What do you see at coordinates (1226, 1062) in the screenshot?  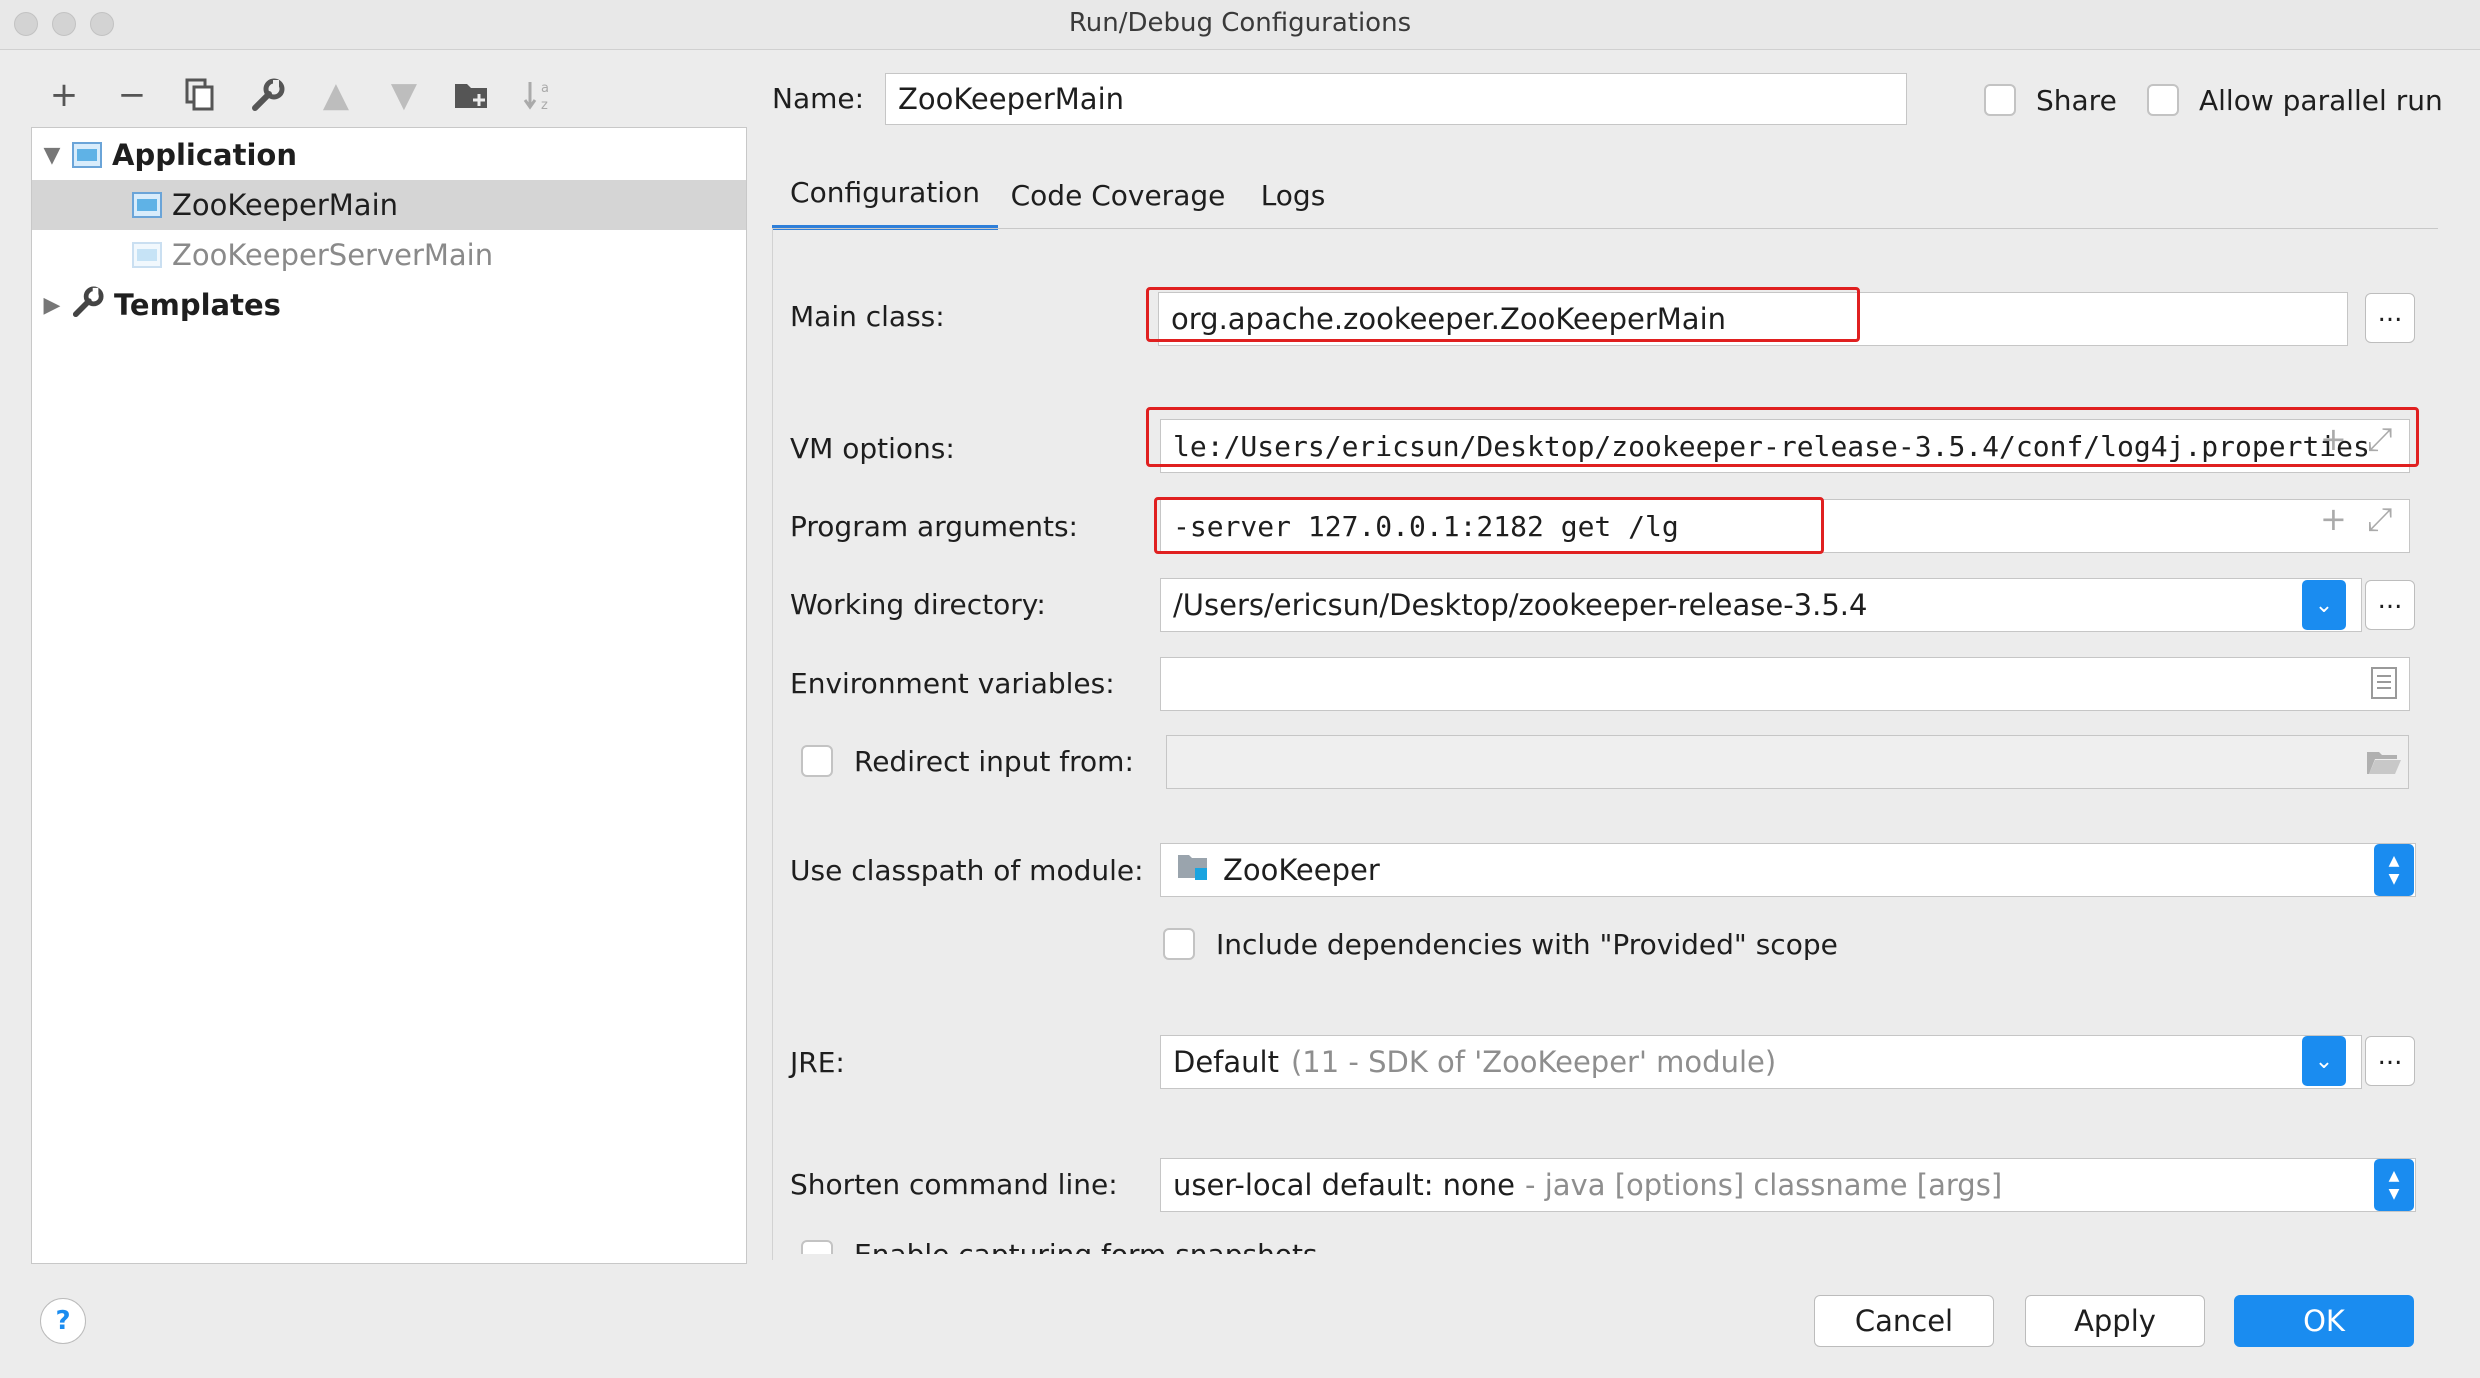 I see `jre-value: Default` at bounding box center [1226, 1062].